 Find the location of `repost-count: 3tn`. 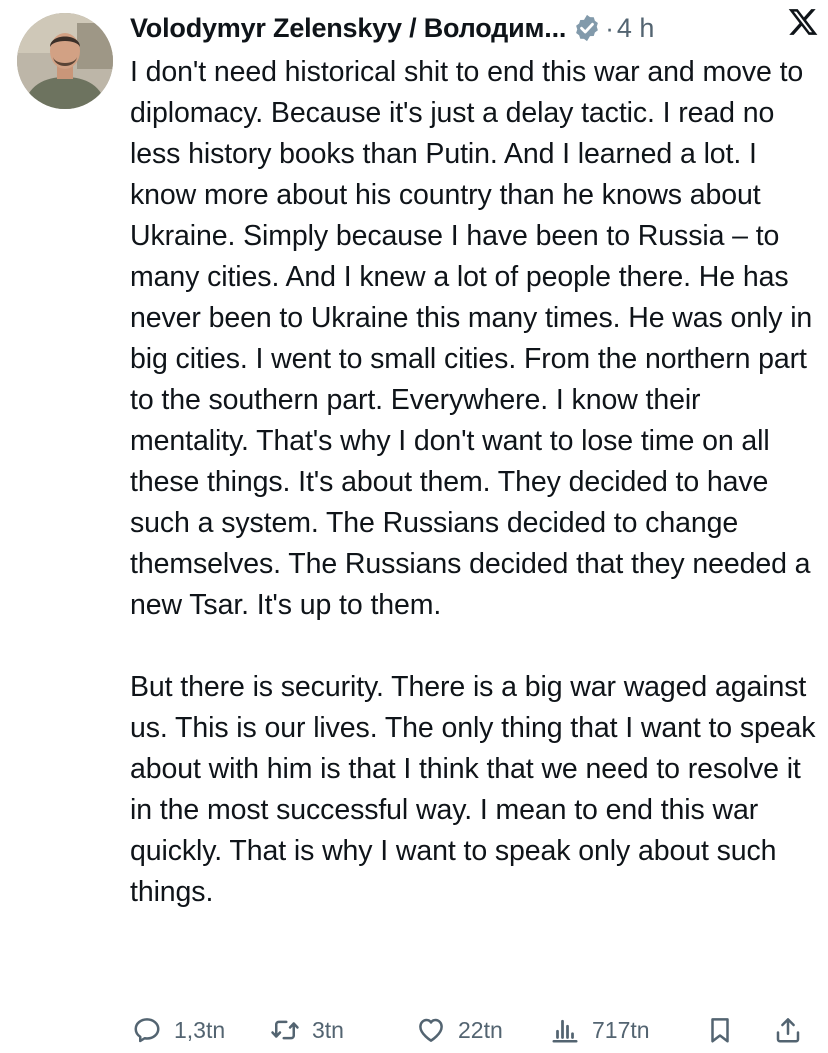

repost-count: 3tn is located at coordinates (328, 1029).